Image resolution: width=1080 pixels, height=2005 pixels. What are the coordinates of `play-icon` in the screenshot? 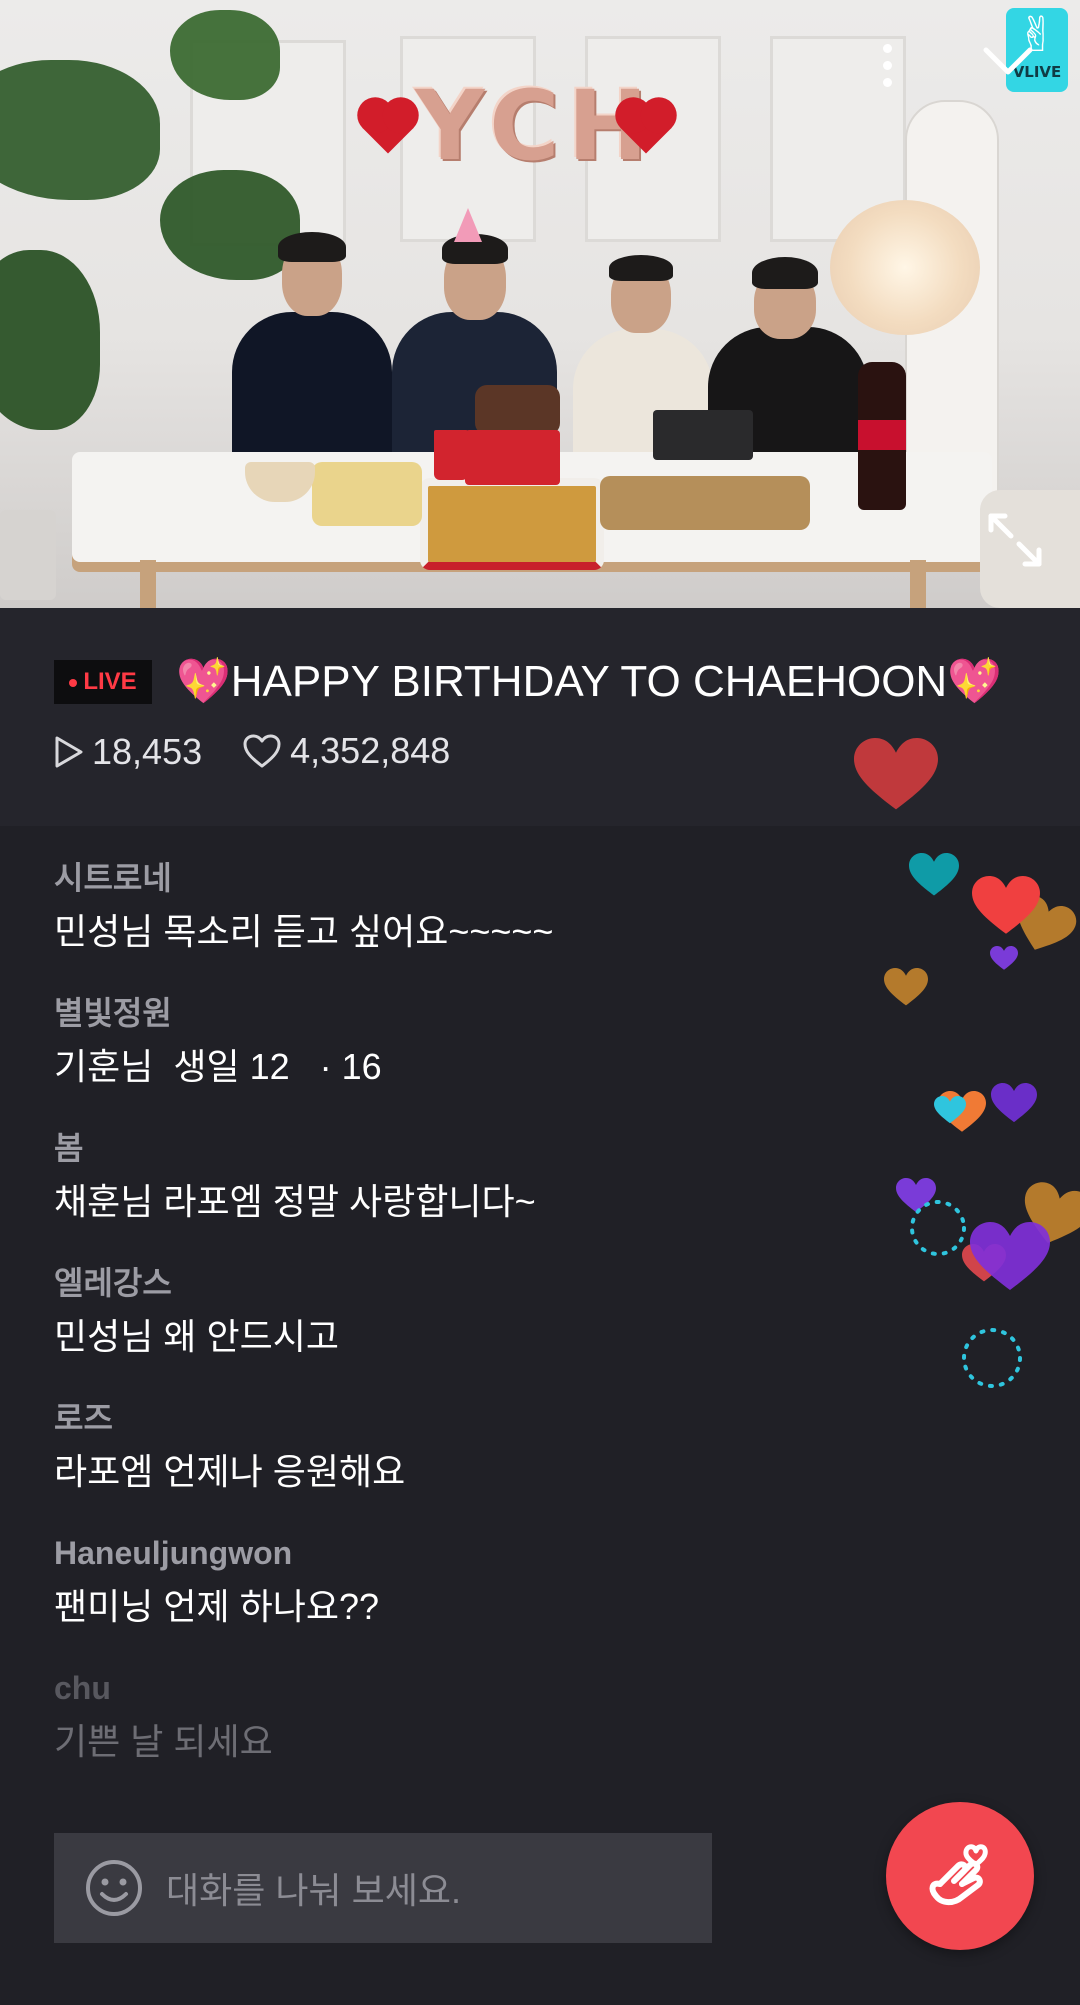 It's located at (69, 752).